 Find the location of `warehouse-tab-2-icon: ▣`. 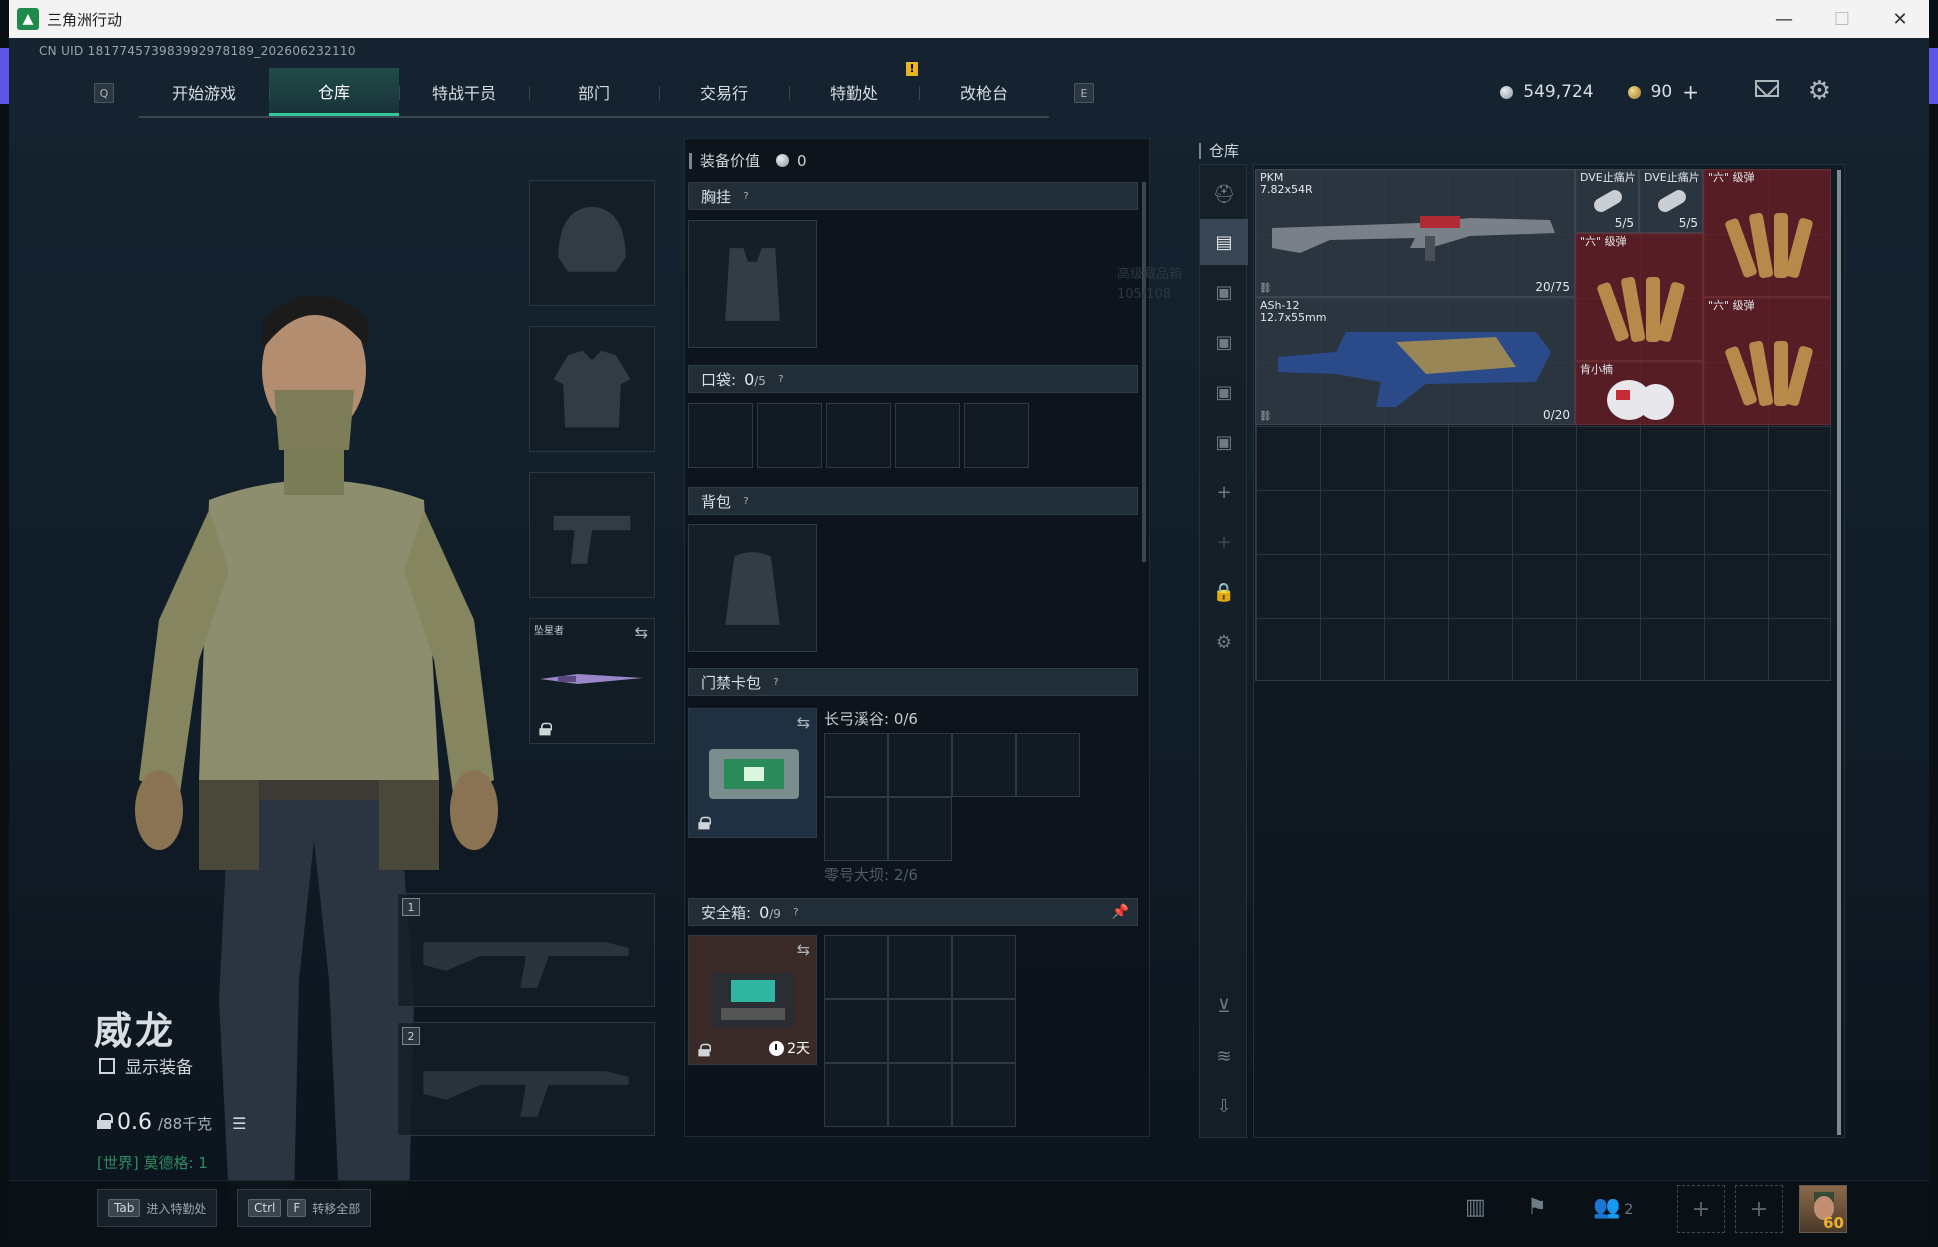

warehouse-tab-2-icon: ▣ is located at coordinates (1224, 292).